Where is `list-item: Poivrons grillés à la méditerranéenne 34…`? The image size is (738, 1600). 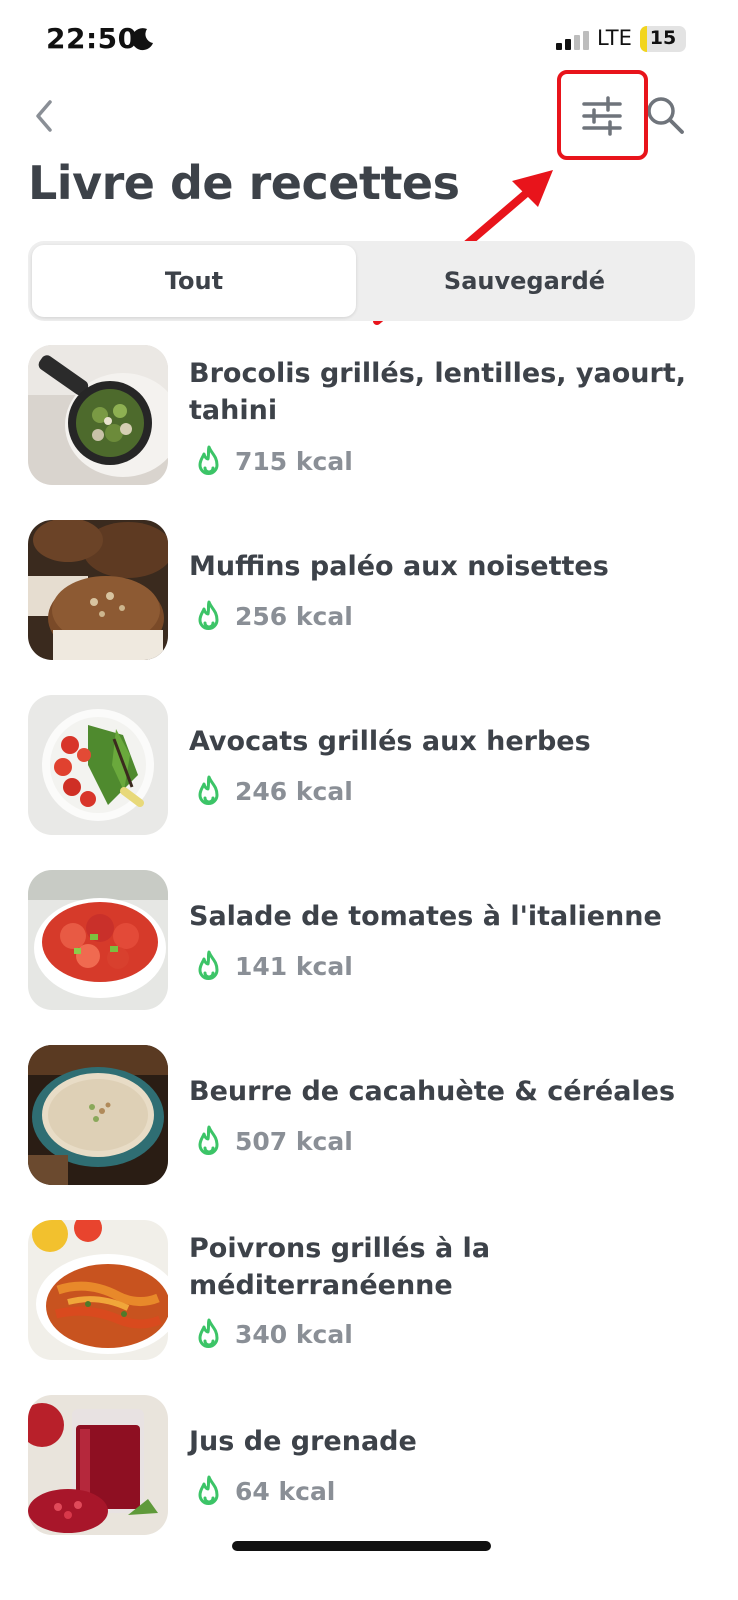 list-item: Poivrons grillés à la méditerranéenne 34… is located at coordinates (369, 1291).